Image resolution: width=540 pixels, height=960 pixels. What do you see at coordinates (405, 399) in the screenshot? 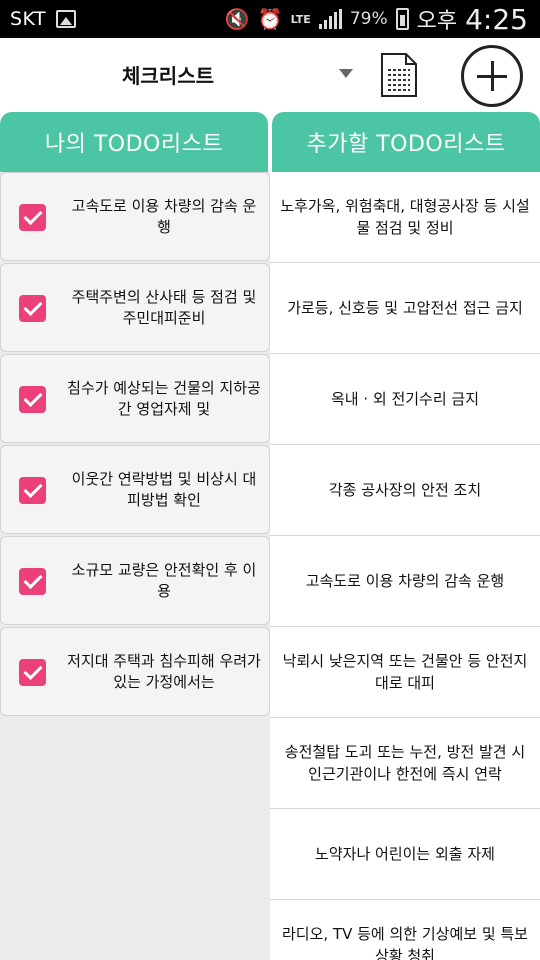
I see `suggested-item: 옥내 · 외 전기수리 금지` at bounding box center [405, 399].